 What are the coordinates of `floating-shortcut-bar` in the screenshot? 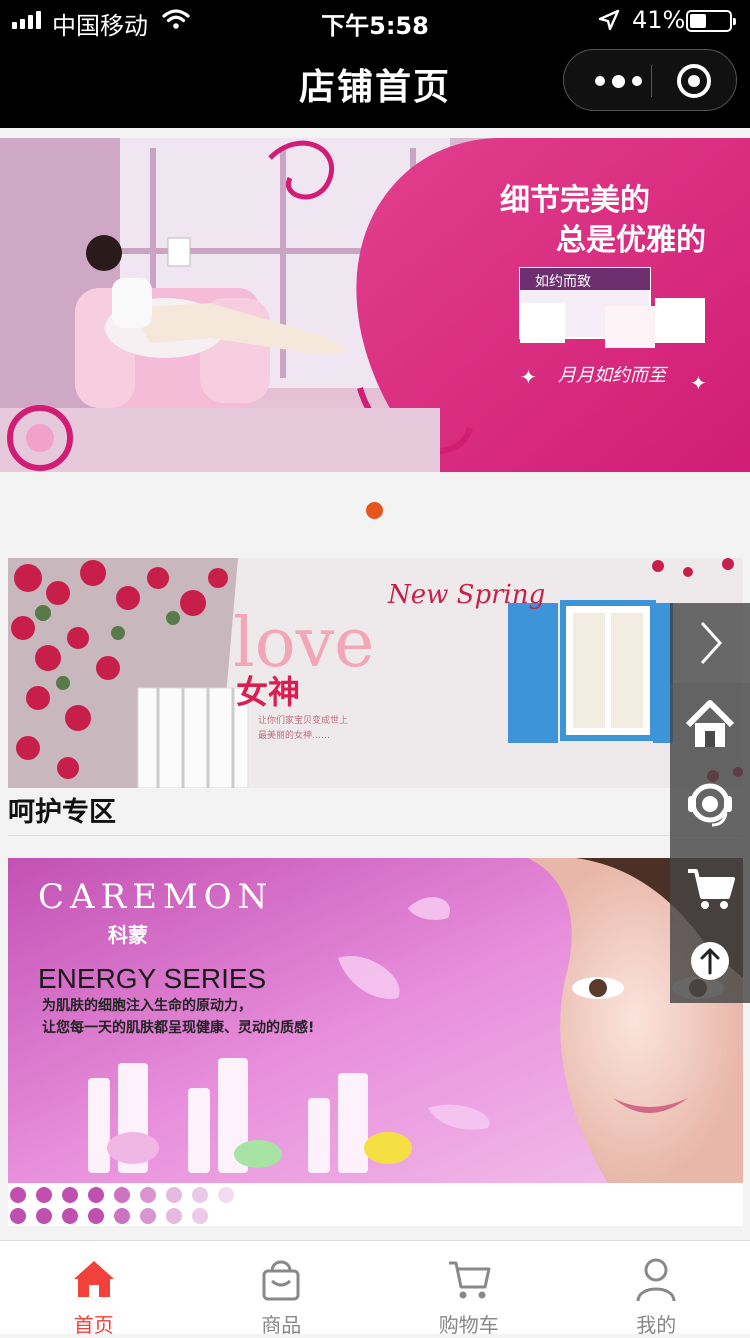 It's located at (710, 803).